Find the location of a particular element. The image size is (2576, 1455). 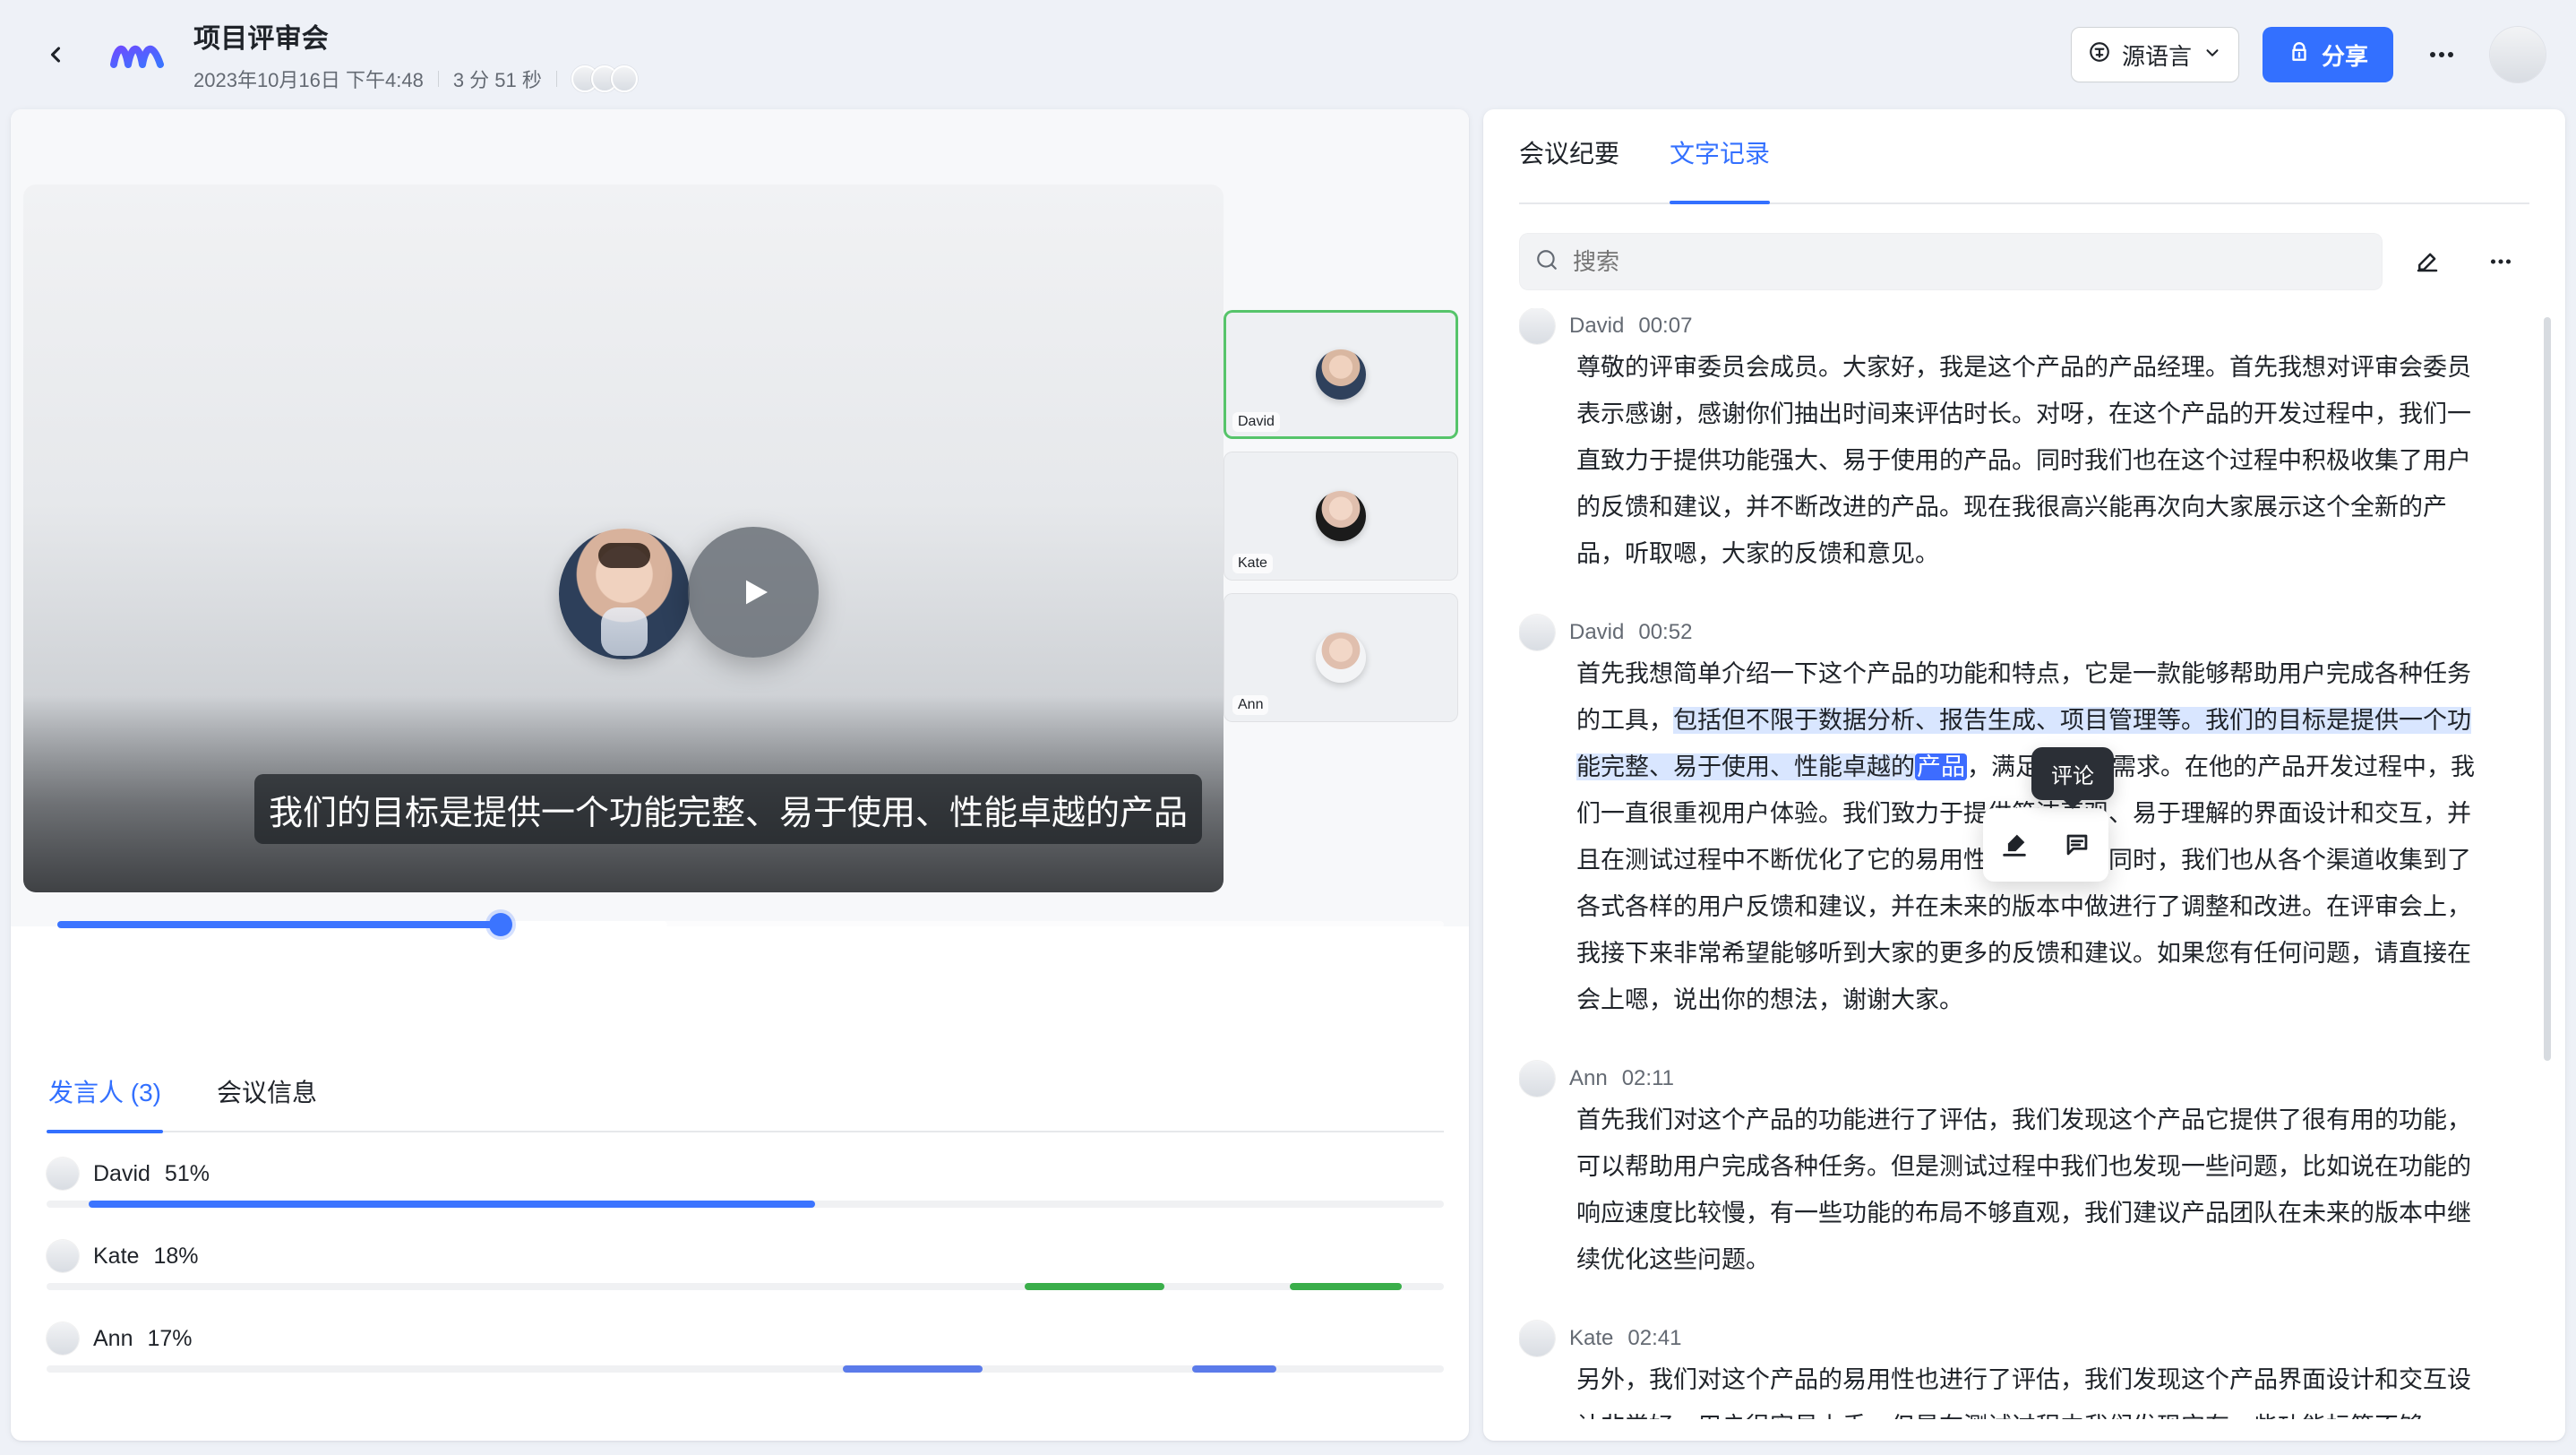

video-controls-left: 15 15 01:15 / 03:51 is located at coordinates (286, 984).